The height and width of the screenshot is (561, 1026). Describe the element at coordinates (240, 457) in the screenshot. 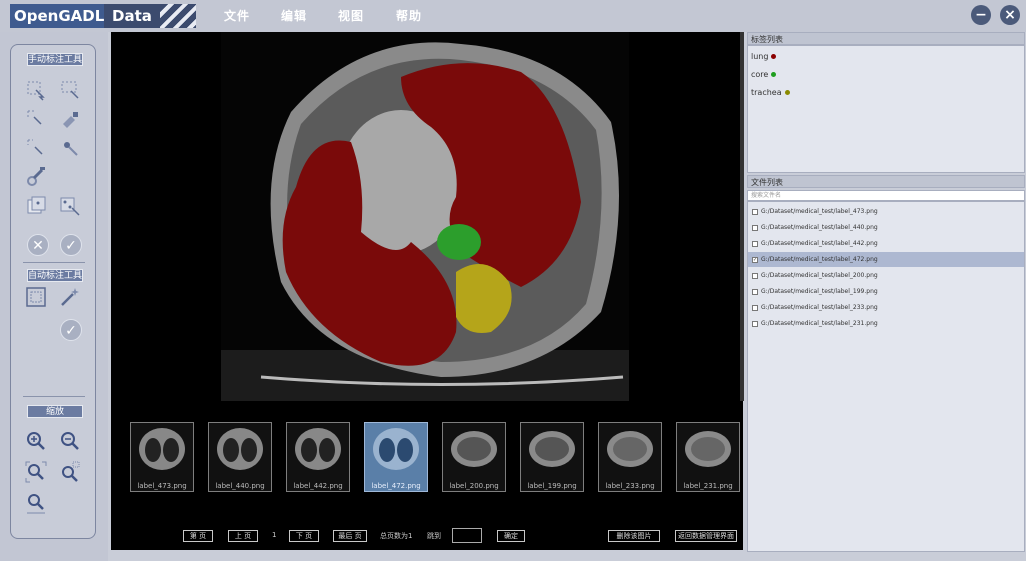

I see `thumbnail: label_440.png` at that location.